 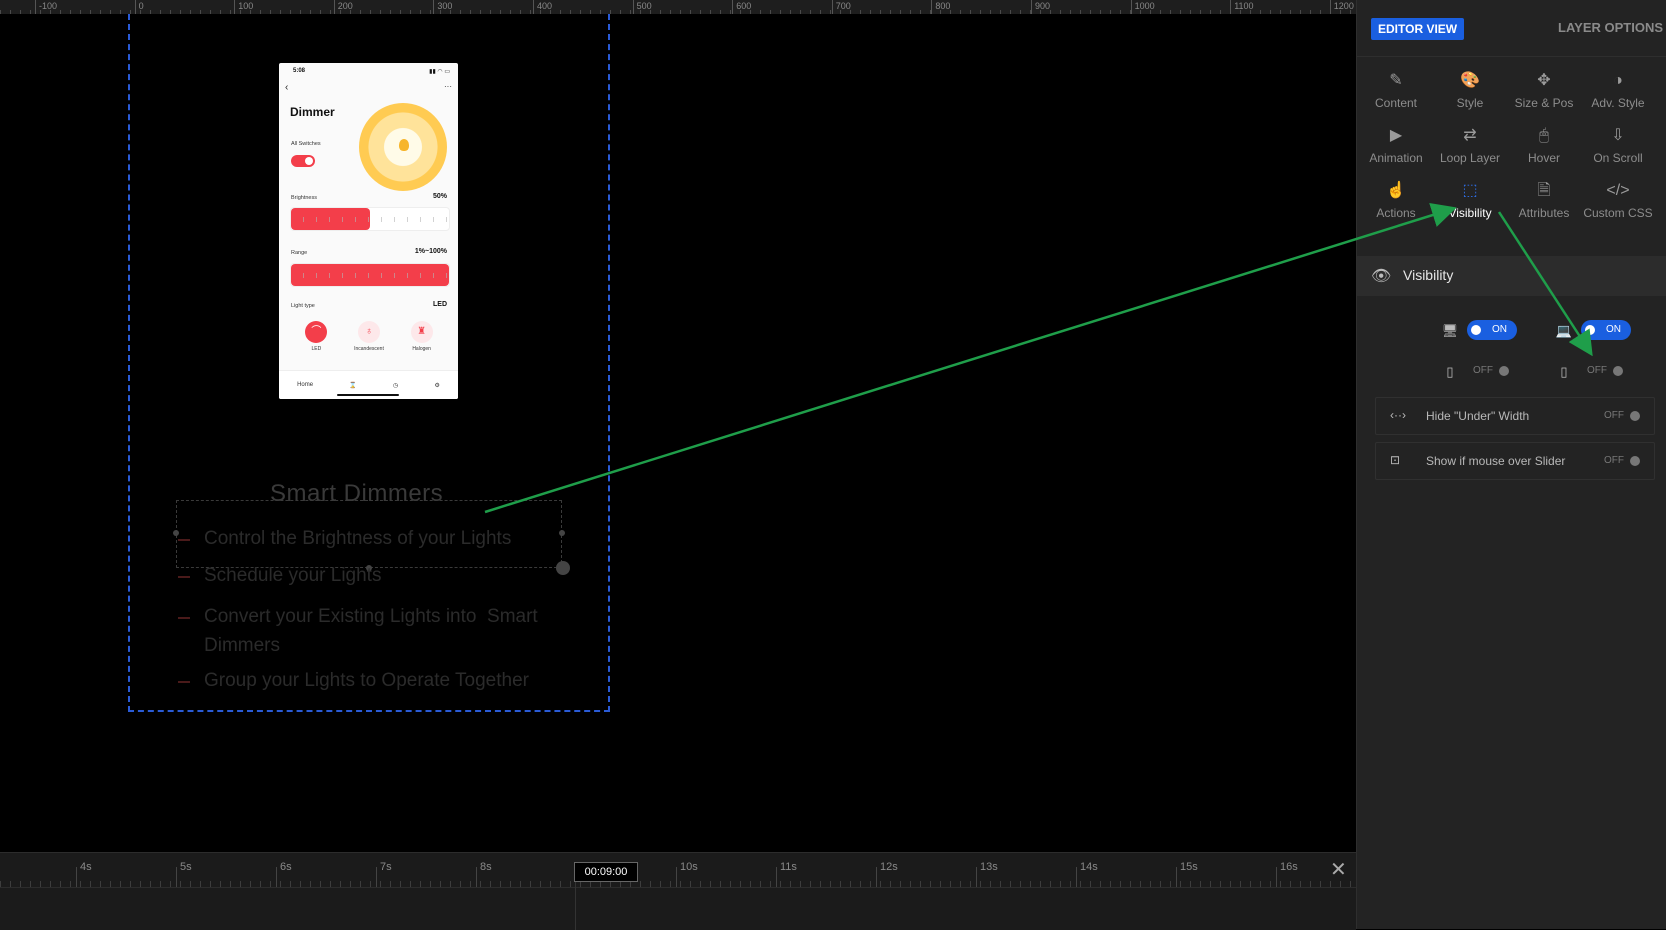 I want to click on document-icon: 🗎, so click(x=1544, y=190).